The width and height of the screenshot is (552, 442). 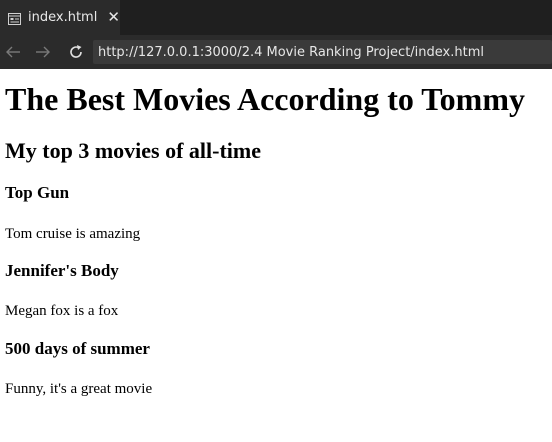 I want to click on movie-comment-1: Tom cruise is amazing, so click(x=73, y=234).